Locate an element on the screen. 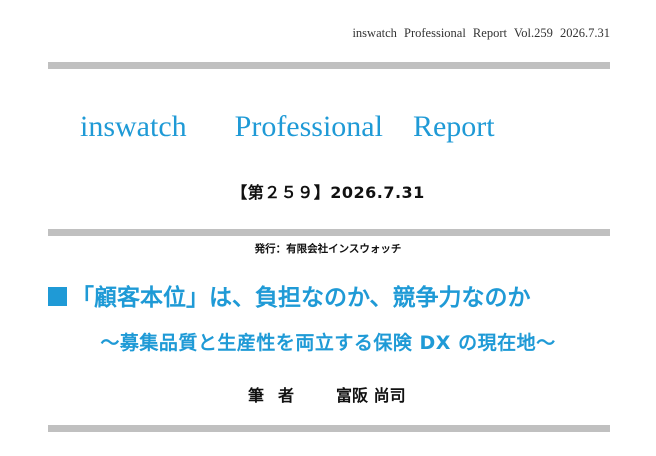 This screenshot has height=456, width=656. divider-bottom is located at coordinates (329, 428).